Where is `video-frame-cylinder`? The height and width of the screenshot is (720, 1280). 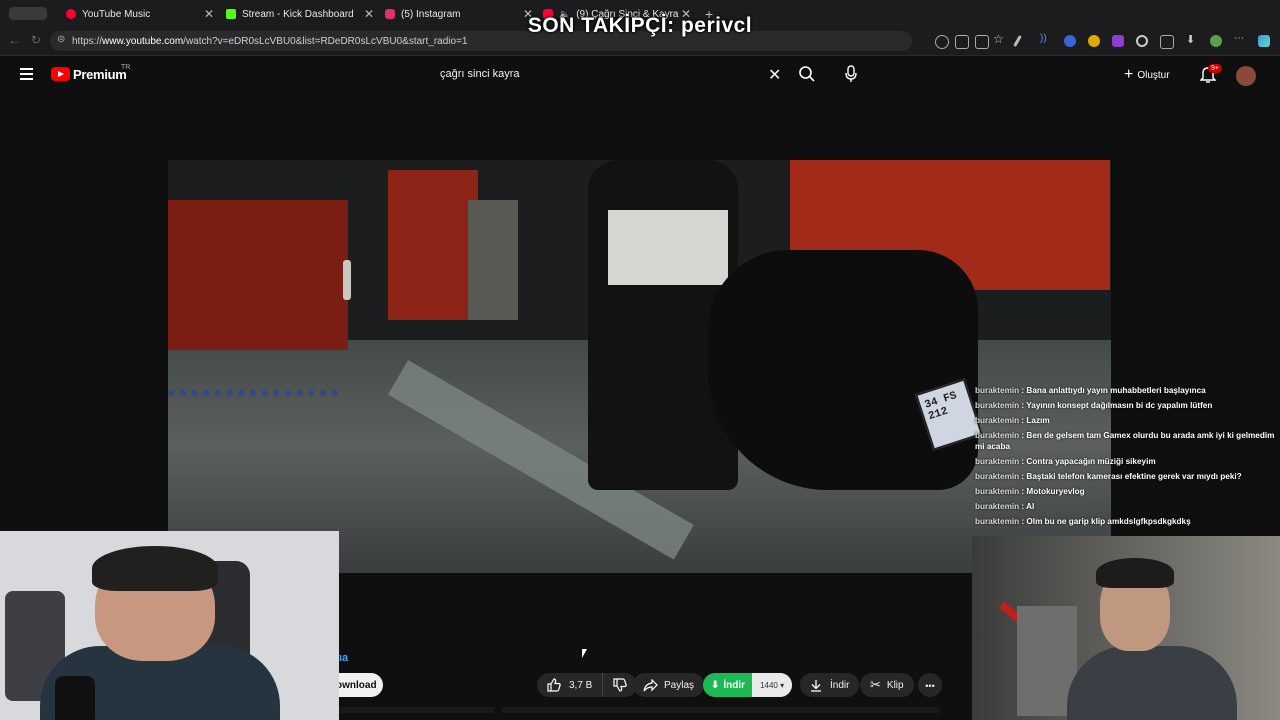 video-frame-cylinder is located at coordinates (347, 280).